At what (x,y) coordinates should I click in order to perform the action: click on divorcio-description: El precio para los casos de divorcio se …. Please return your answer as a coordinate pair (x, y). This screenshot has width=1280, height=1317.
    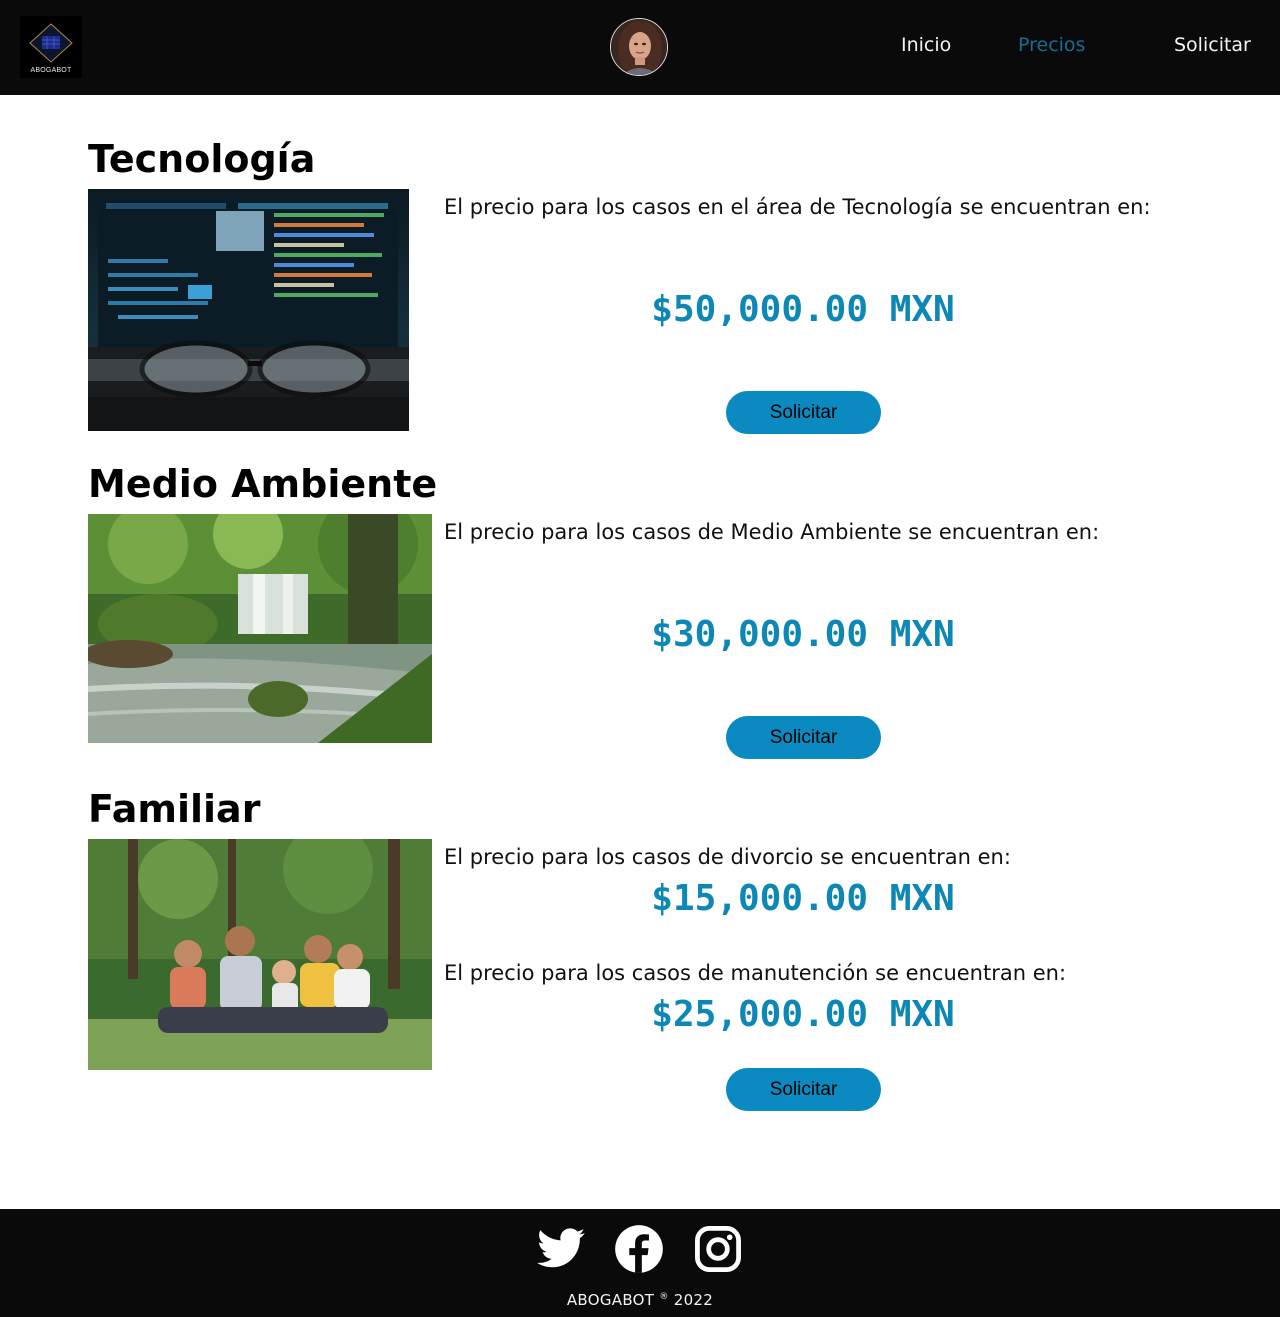
    Looking at the image, I should click on (727, 857).